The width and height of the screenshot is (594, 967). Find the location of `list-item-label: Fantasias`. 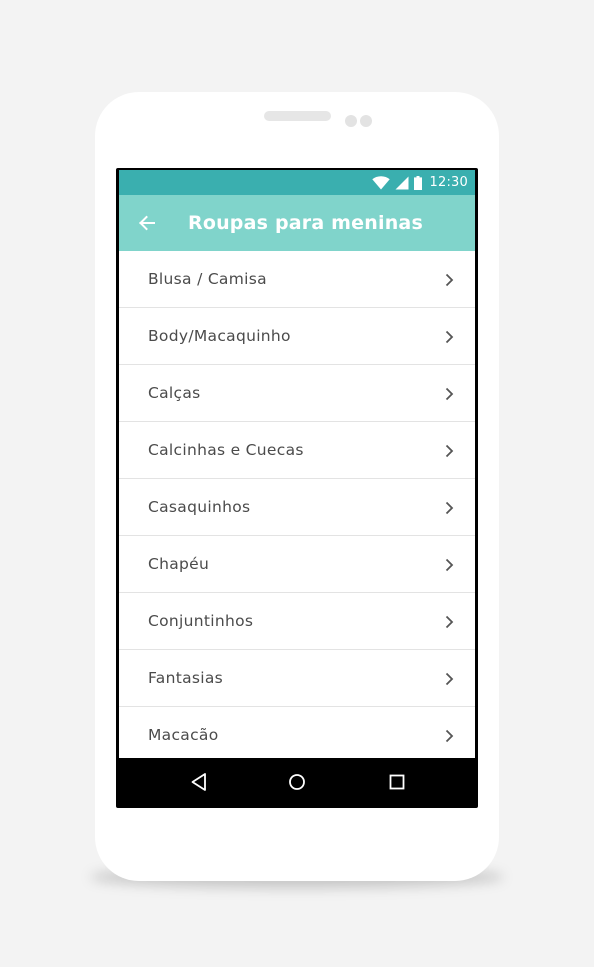

list-item-label: Fantasias is located at coordinates (186, 678).